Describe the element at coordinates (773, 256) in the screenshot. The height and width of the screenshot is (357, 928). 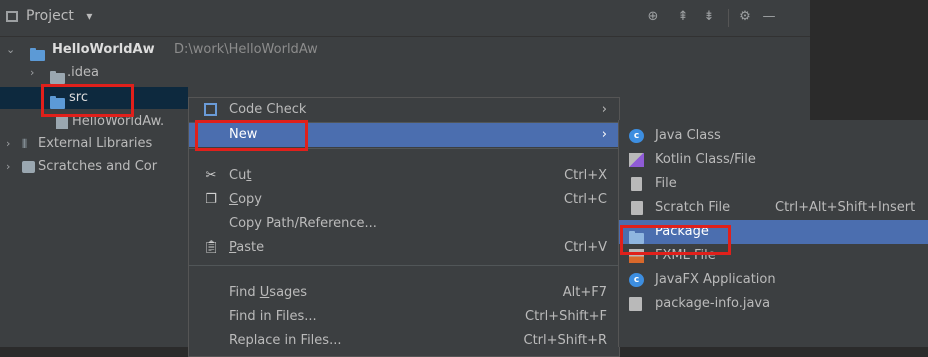
I see `submenu-item-fxml-file: FXML File` at that location.